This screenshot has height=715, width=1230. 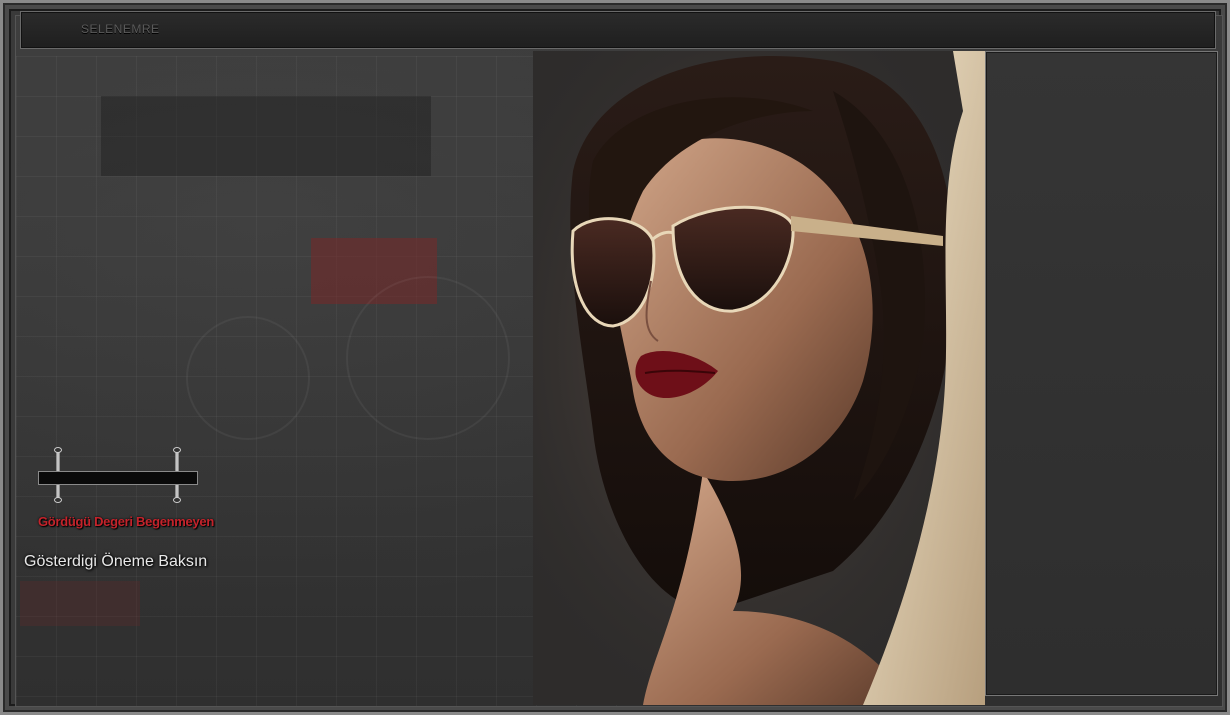 I want to click on dark-decor-block, so click(x=266, y=136).